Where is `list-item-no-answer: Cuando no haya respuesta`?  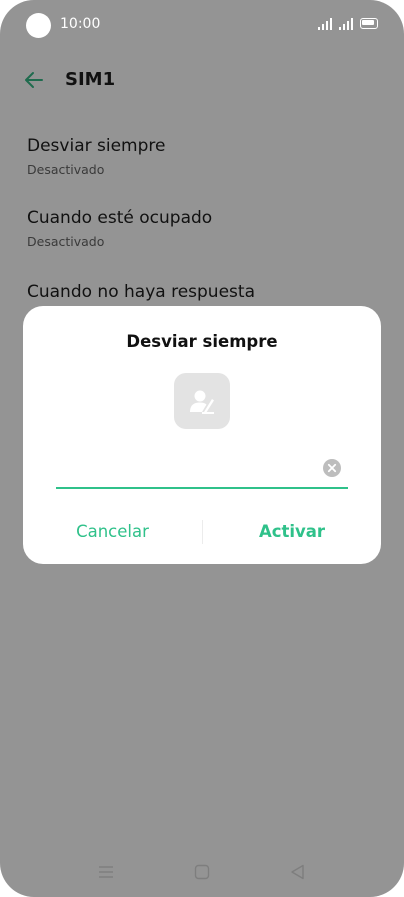 list-item-no-answer: Cuando no haya respuesta is located at coordinates (202, 292).